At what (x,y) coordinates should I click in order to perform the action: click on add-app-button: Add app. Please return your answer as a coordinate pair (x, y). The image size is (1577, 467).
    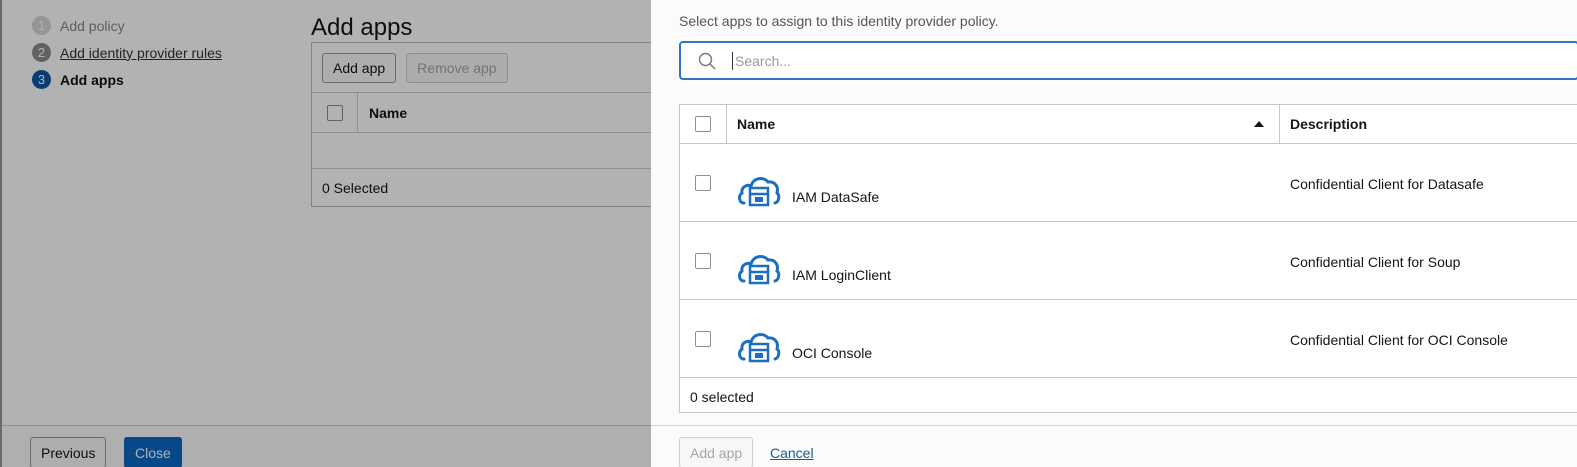
    Looking at the image, I should click on (716, 452).